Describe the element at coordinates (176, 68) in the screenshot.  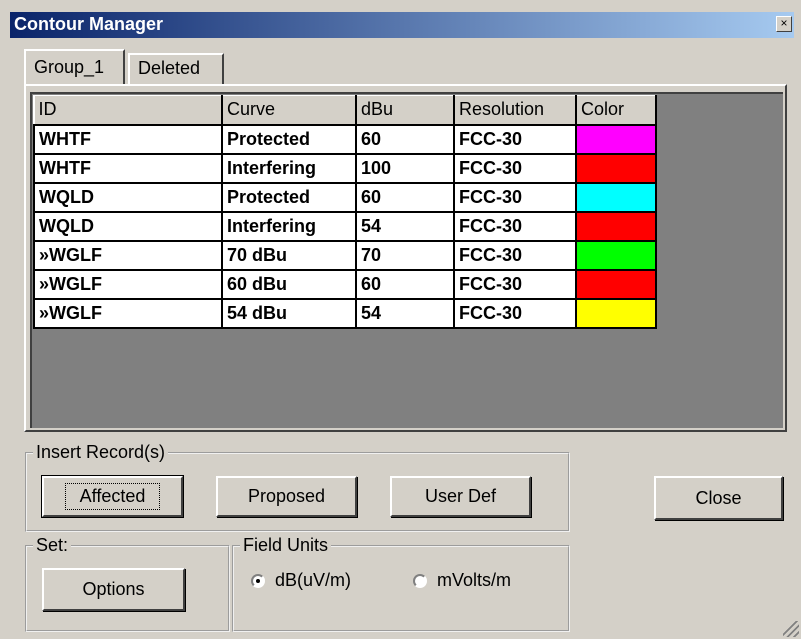
I see `tab-deleted: Deleted` at that location.